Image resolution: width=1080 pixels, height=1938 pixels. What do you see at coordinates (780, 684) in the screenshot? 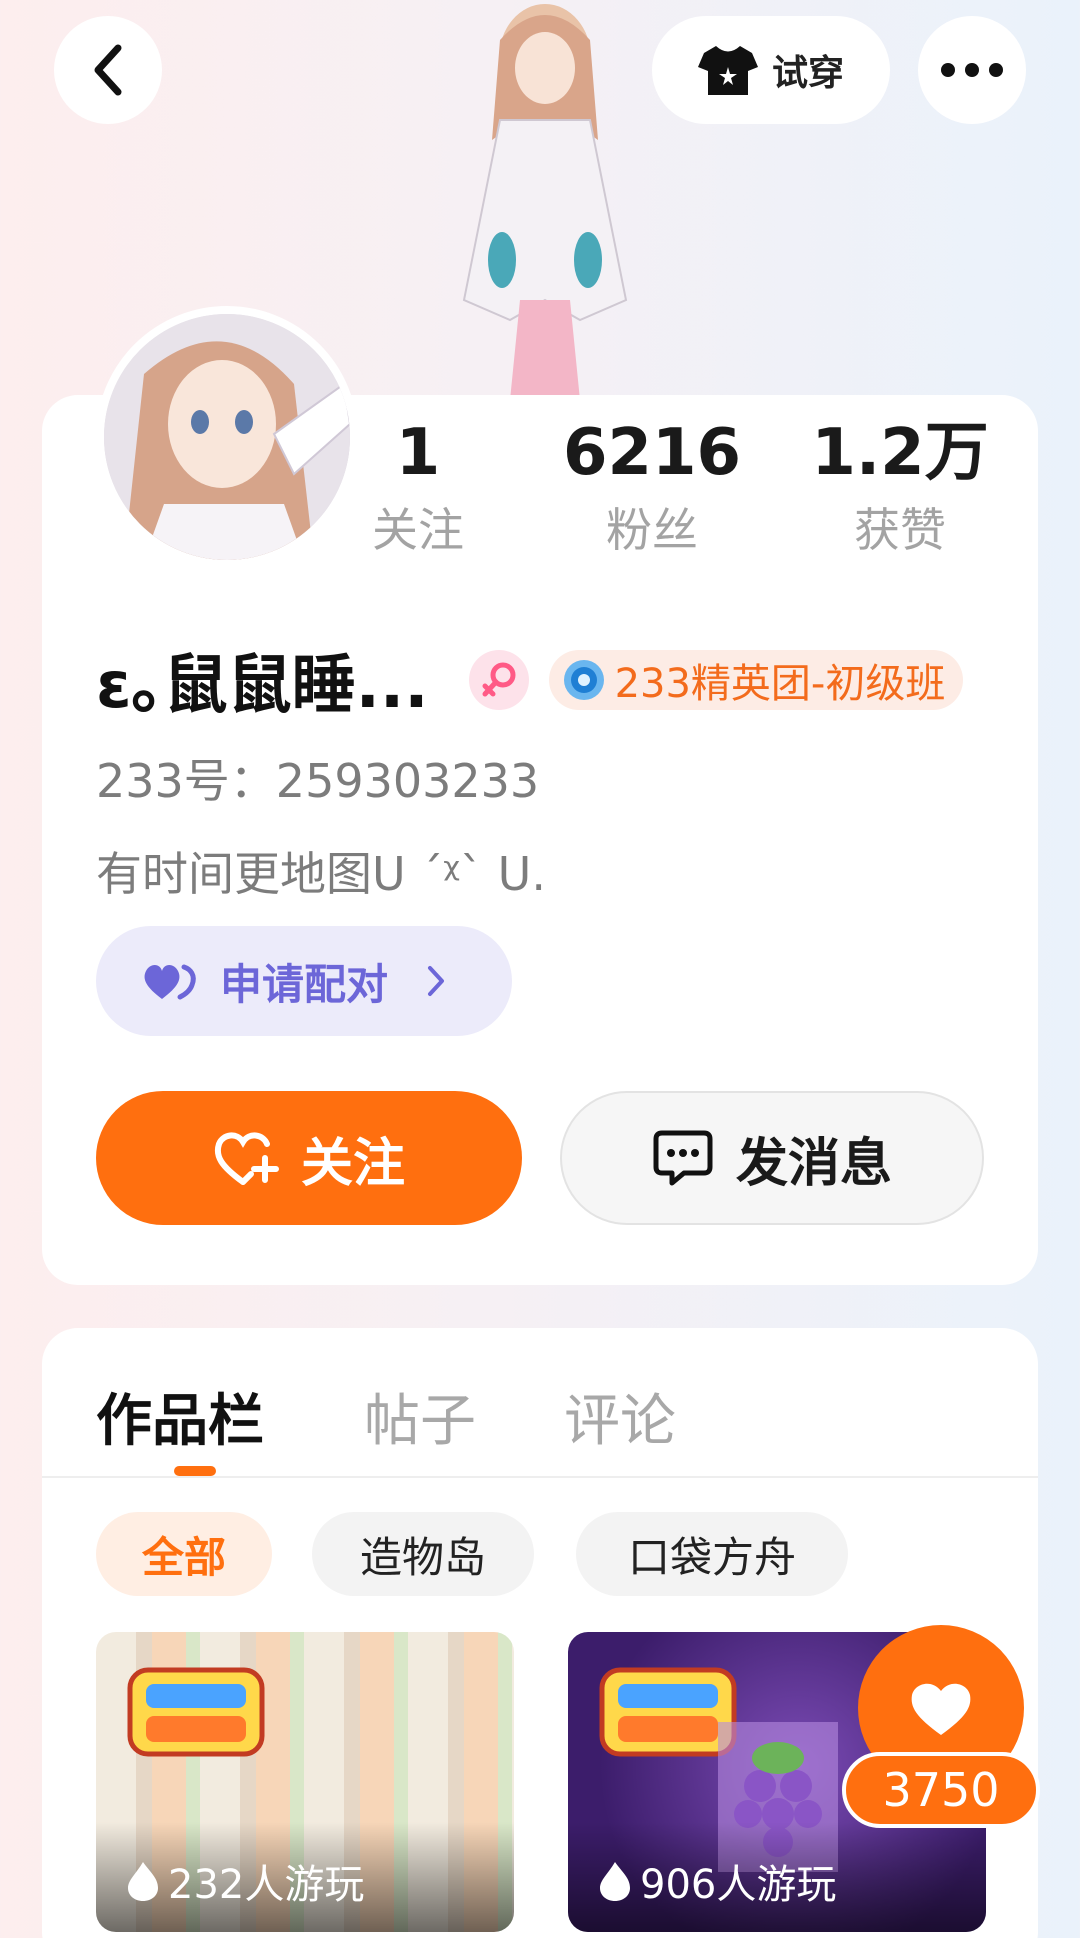
I see `elite-group-label: 233精英团-初级班` at bounding box center [780, 684].